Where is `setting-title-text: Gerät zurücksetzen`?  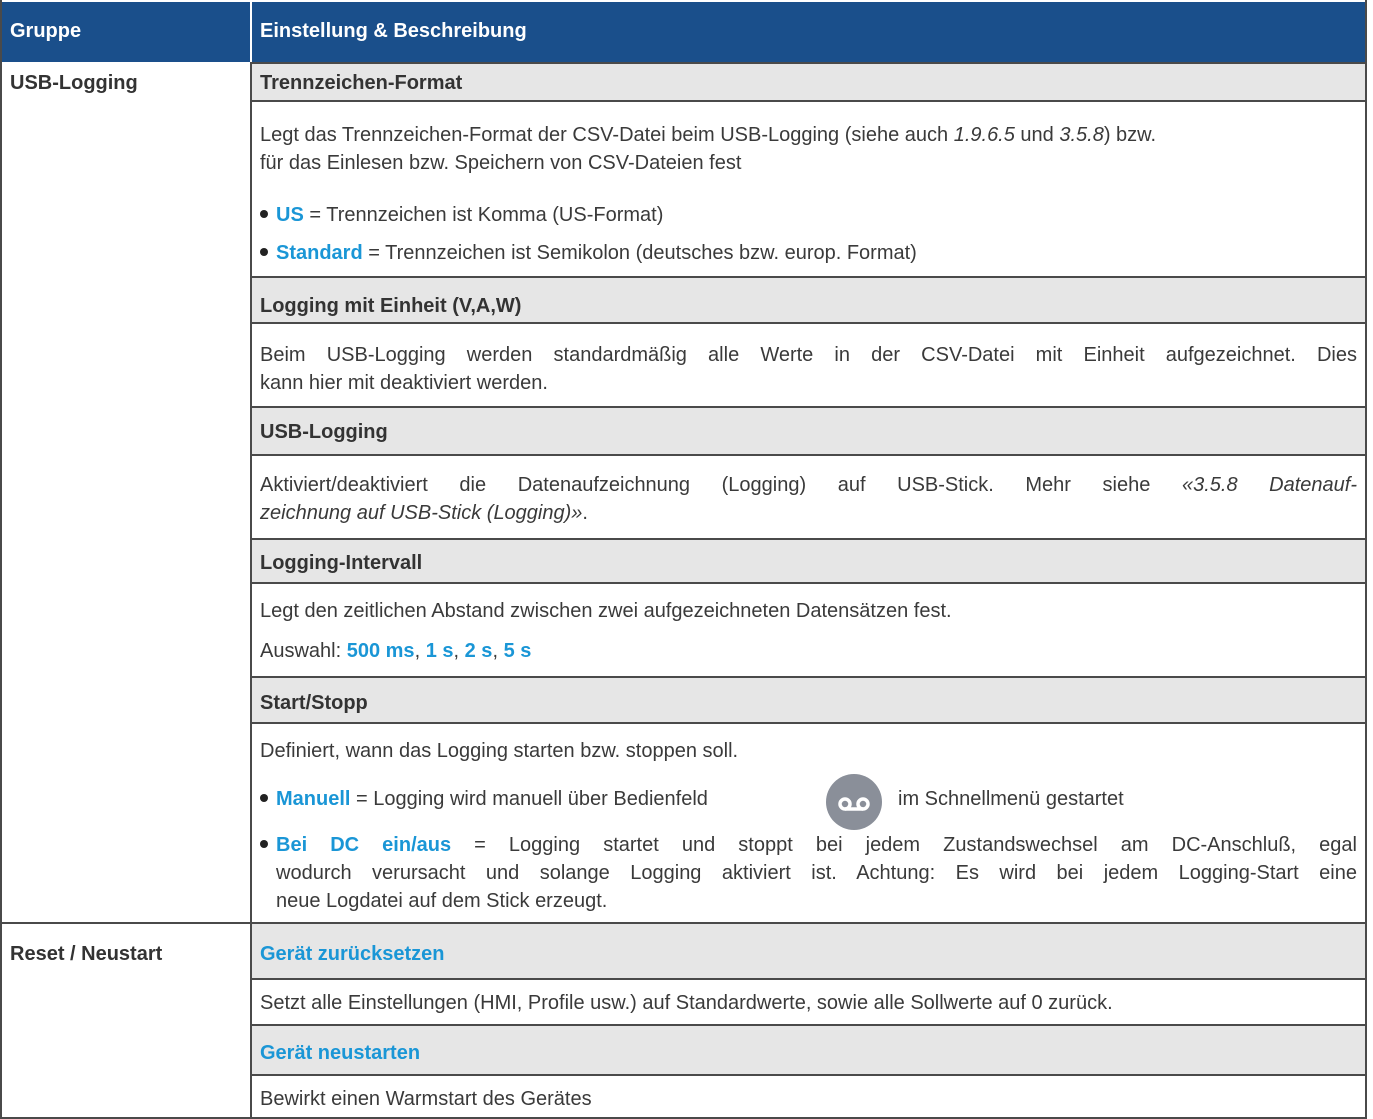 setting-title-text: Gerät zurücksetzen is located at coordinates (352, 954).